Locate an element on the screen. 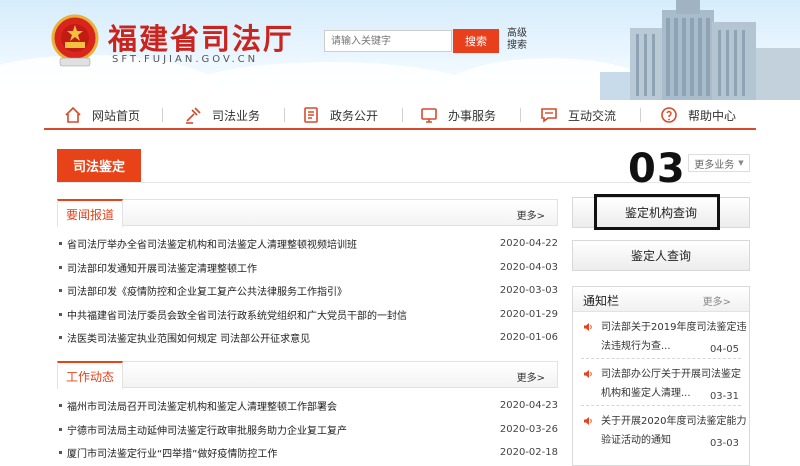 The height and width of the screenshot is (466, 800). nav-services: 办事服务 is located at coordinates (458, 115).